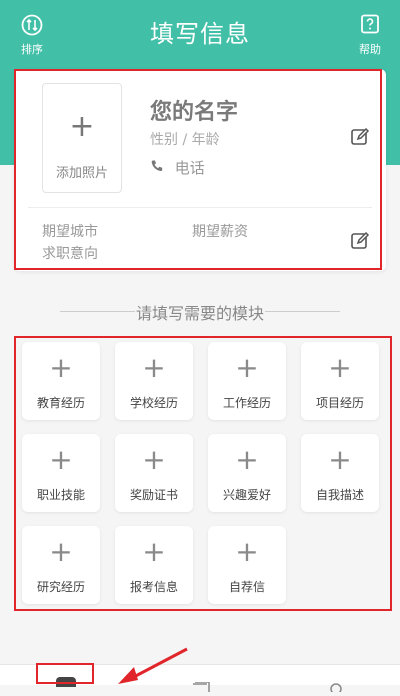 The height and width of the screenshot is (696, 400). What do you see at coordinates (153, 403) in the screenshot?
I see `module-label: 学校经历` at bounding box center [153, 403].